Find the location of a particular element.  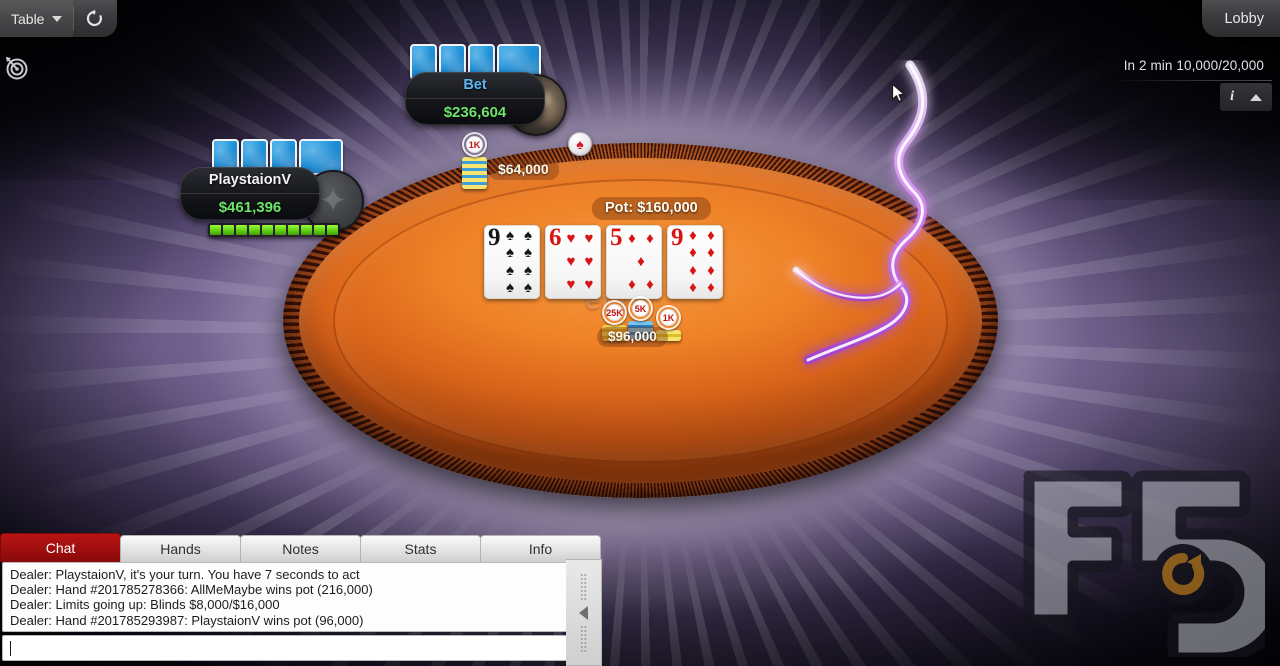

chat-tab-bar: Chat Hands Notes Stats Info is located at coordinates (300, 547).